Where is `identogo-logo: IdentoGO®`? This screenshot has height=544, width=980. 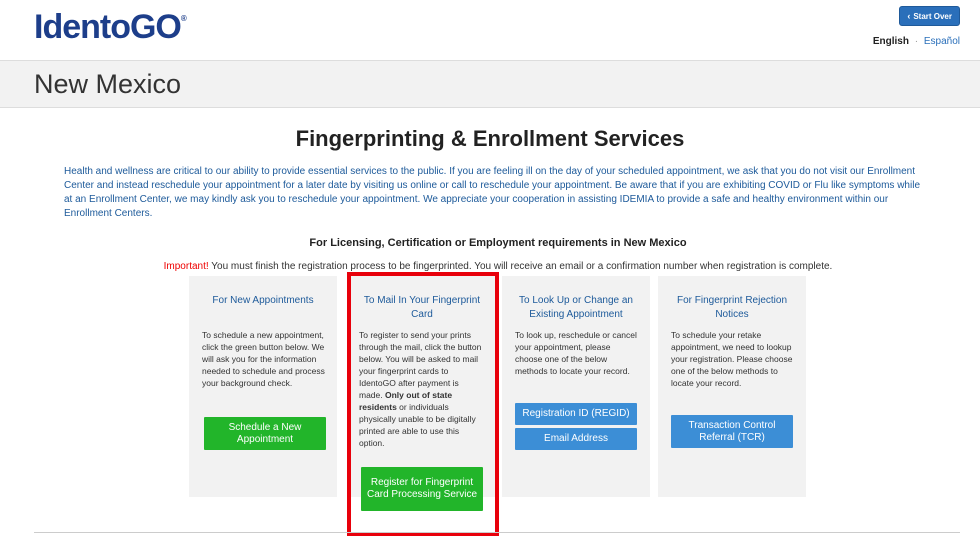 identogo-logo: IdentoGO® is located at coordinates (110, 27).